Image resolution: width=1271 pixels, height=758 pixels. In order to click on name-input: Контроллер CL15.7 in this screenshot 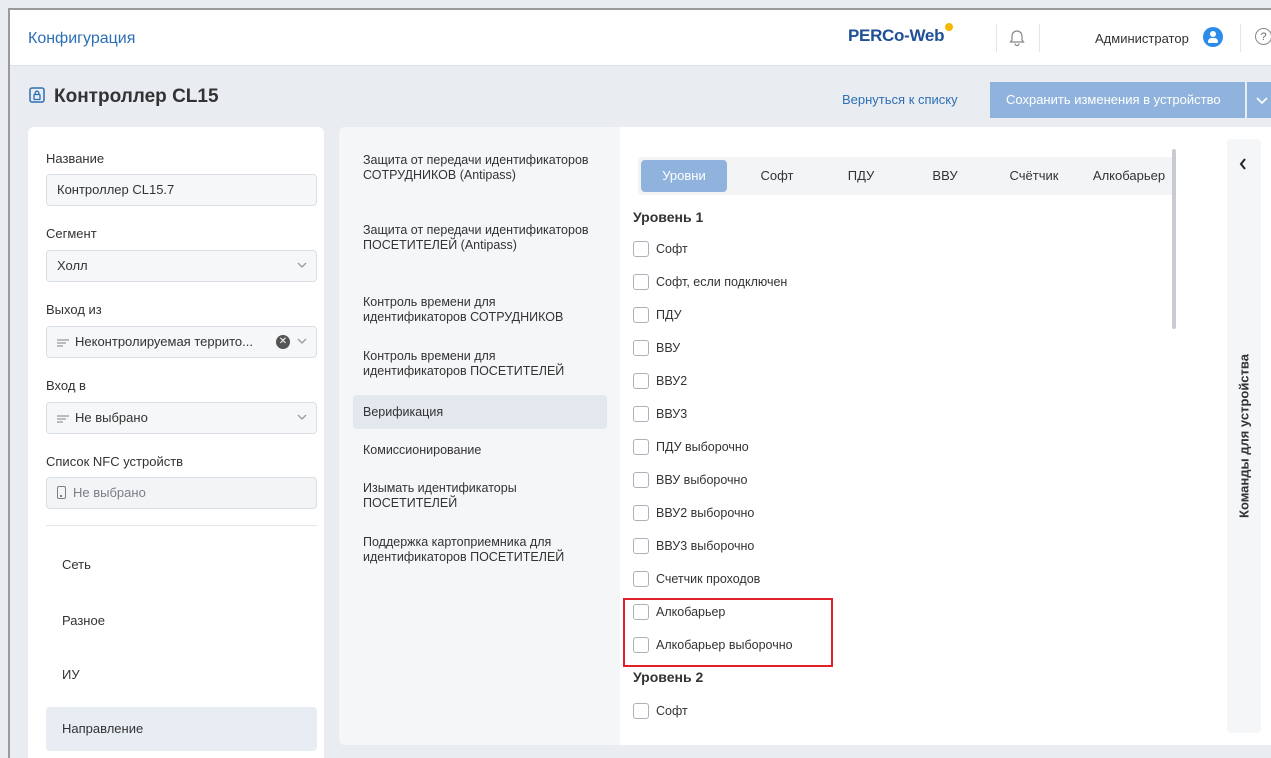, I will do `click(181, 190)`.